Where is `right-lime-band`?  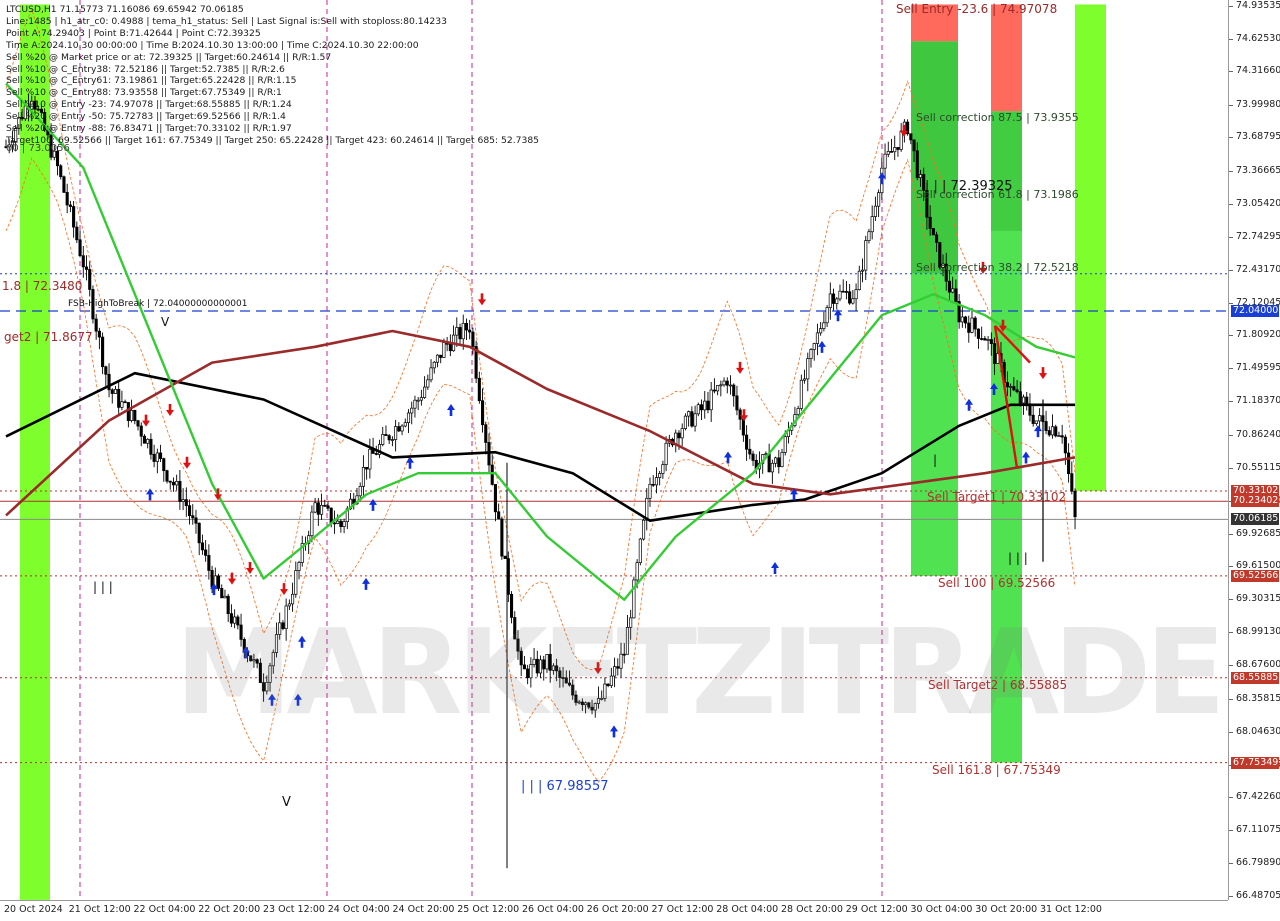 right-lime-band is located at coordinates (1090, 248).